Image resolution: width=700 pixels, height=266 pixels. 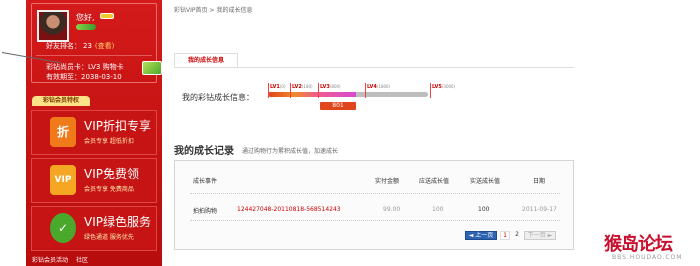 I want to click on level-lv4: LV4(1800), so click(x=379, y=87).